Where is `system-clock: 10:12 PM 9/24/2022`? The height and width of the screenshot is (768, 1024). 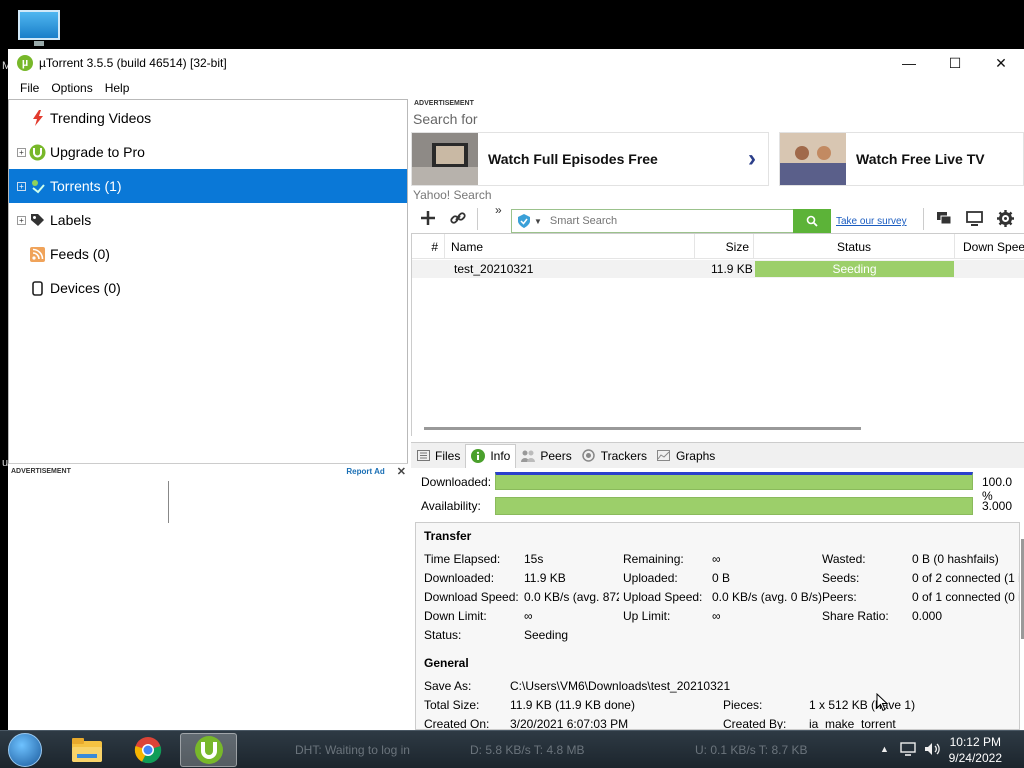
system-clock: 10:12 PM 9/24/2022 is located at coordinates (975, 750).